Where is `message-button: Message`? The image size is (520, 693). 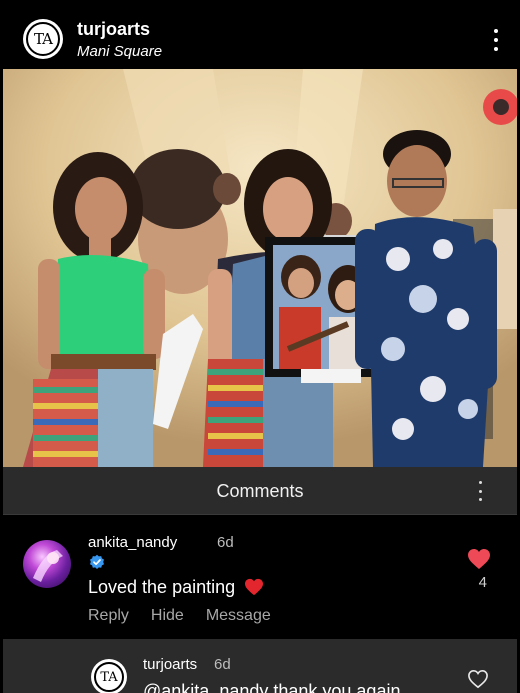 message-button: Message is located at coordinates (238, 616).